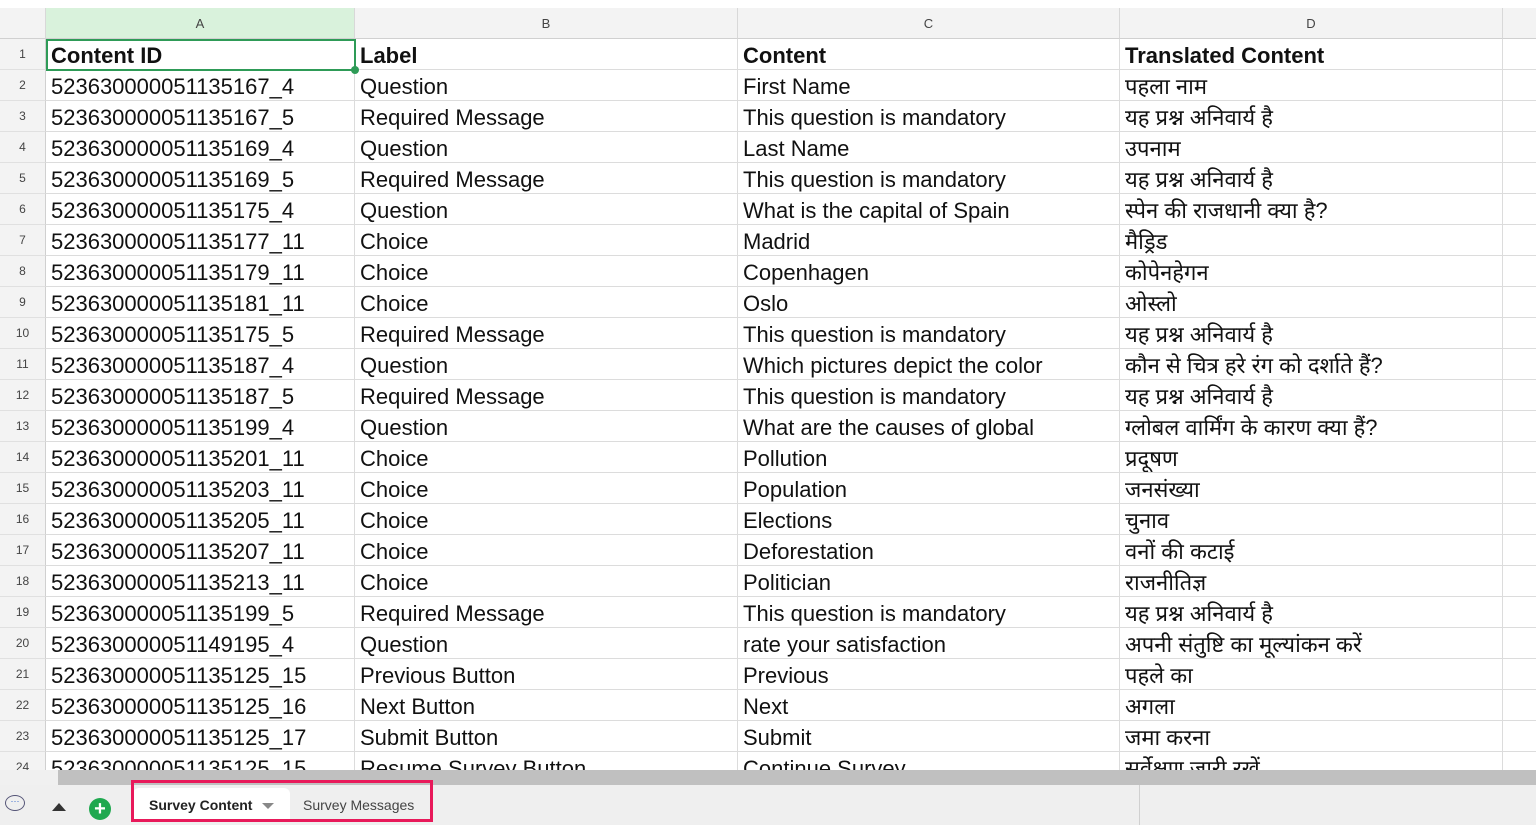 The width and height of the screenshot is (1536, 825). What do you see at coordinates (1311, 85) in the screenshot?
I see `cell: पहला नाम` at bounding box center [1311, 85].